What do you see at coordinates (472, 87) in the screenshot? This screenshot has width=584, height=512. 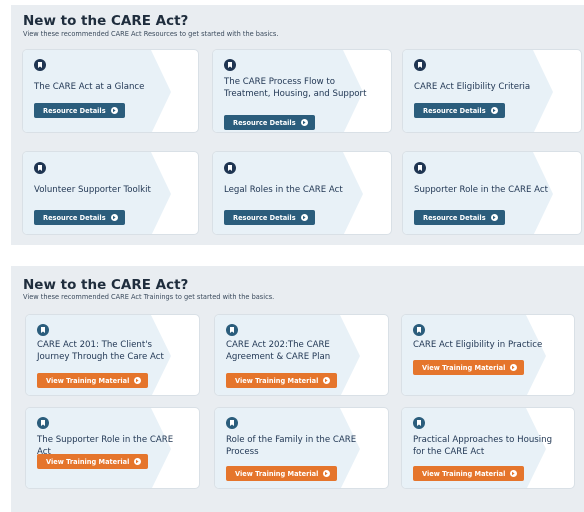 I see `card-title: CARE Act Eligibility Criteria` at bounding box center [472, 87].